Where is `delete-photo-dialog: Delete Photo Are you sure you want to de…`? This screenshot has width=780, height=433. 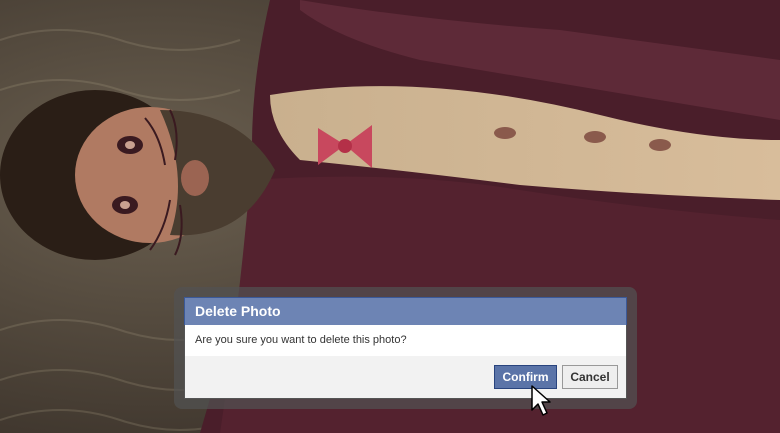 delete-photo-dialog: Delete Photo Are you sure you want to de… is located at coordinates (405, 348).